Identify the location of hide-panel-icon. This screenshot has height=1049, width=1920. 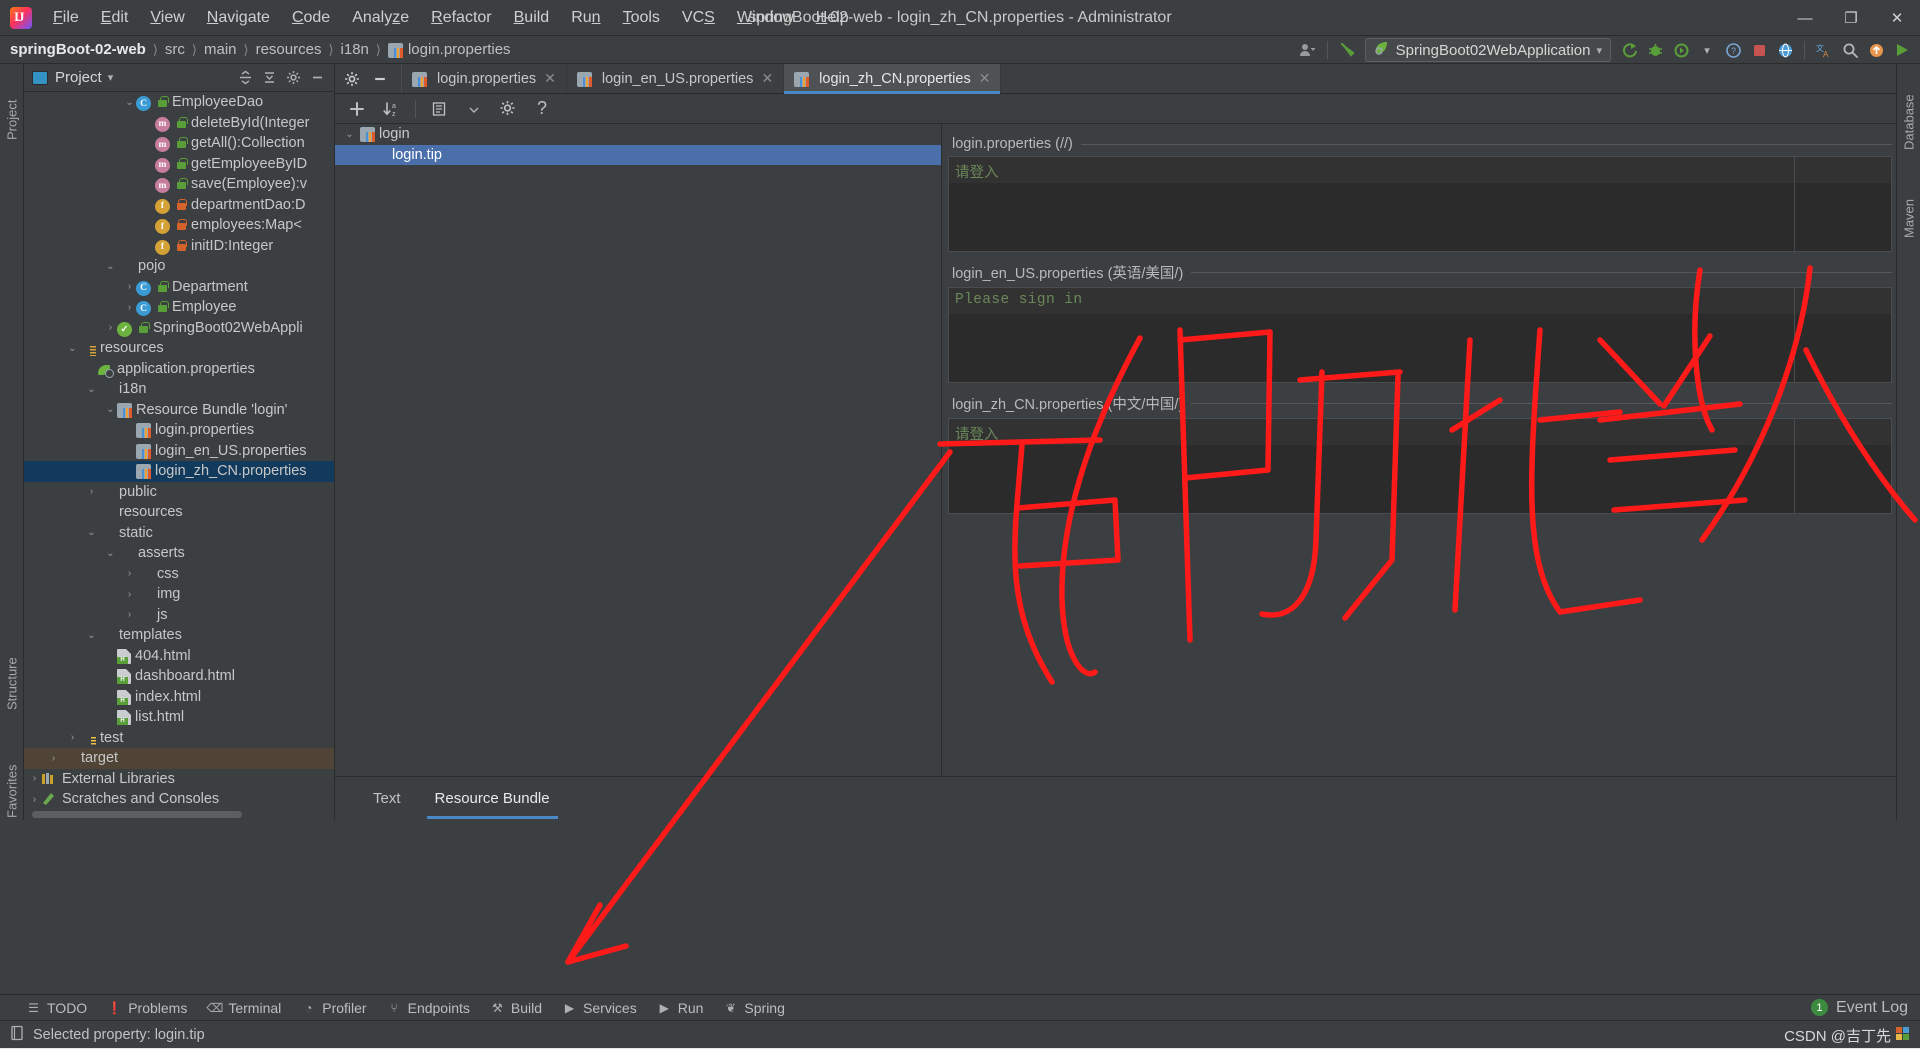
(317, 78).